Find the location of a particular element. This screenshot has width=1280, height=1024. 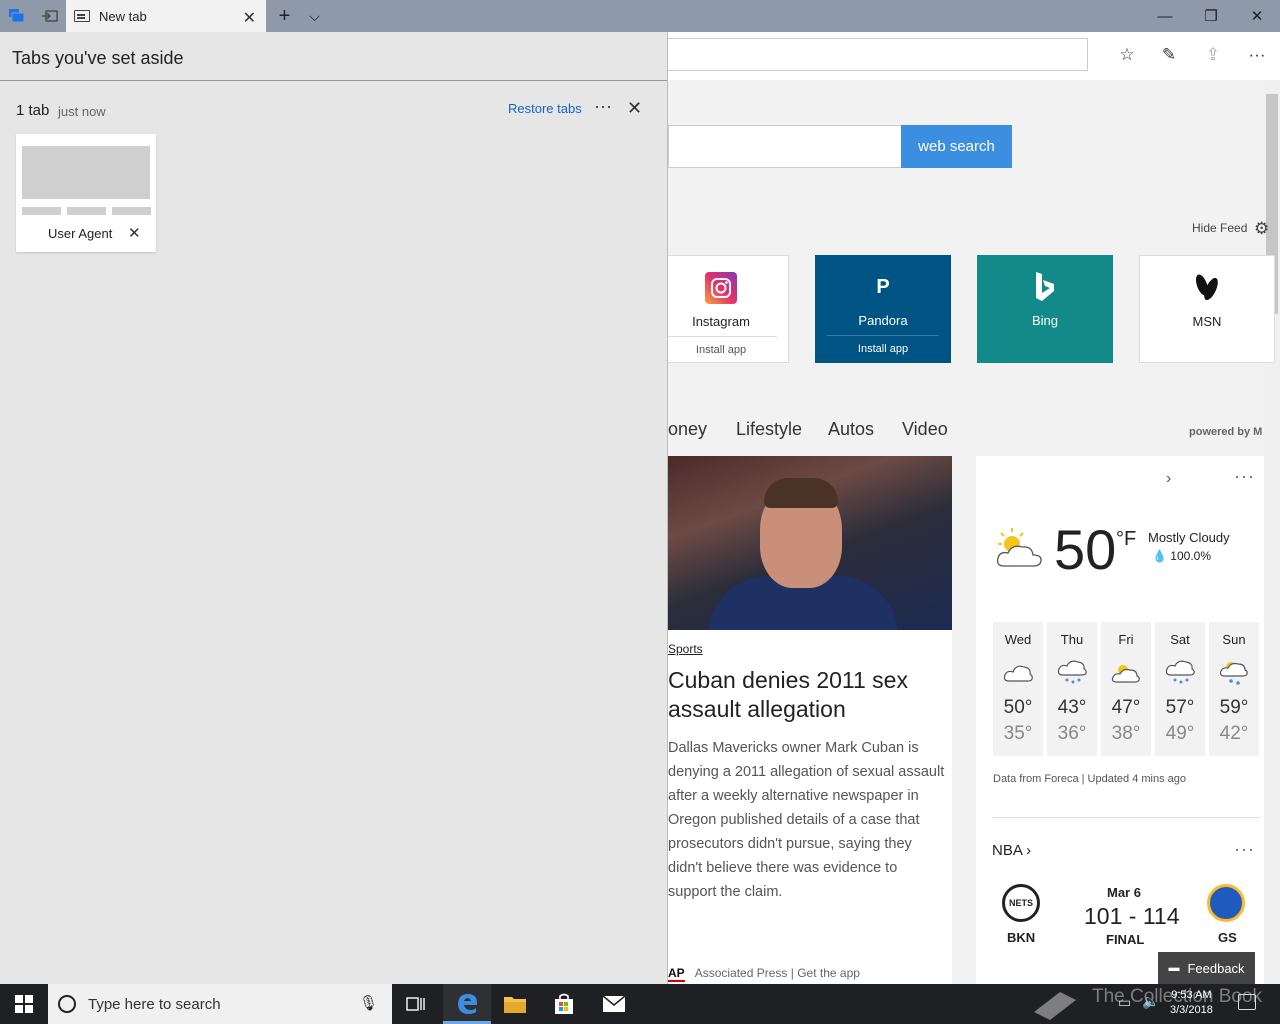

bing-icon is located at coordinates (1045, 287).